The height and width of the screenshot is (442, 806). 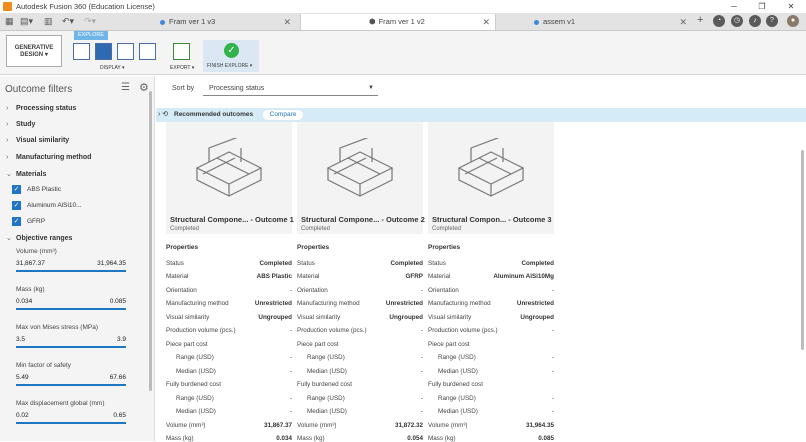 What do you see at coordinates (612, 22) in the screenshot?
I see `tab-assem-v1: assem v1 ✕` at bounding box center [612, 22].